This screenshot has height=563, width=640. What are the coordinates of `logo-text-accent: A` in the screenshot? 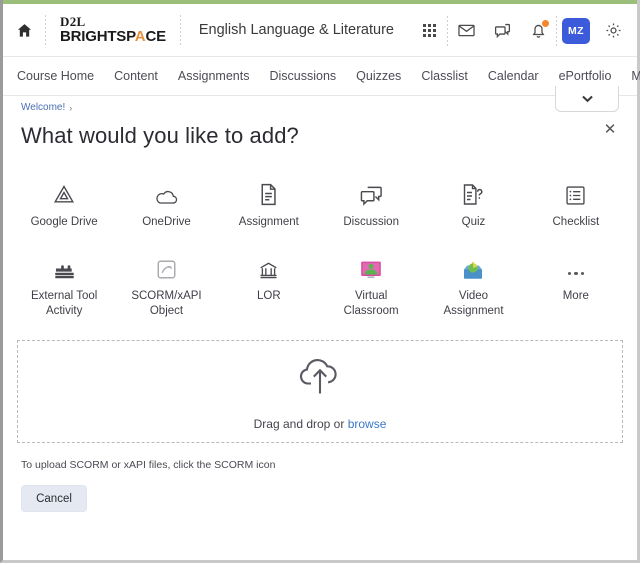 It's located at (140, 36).